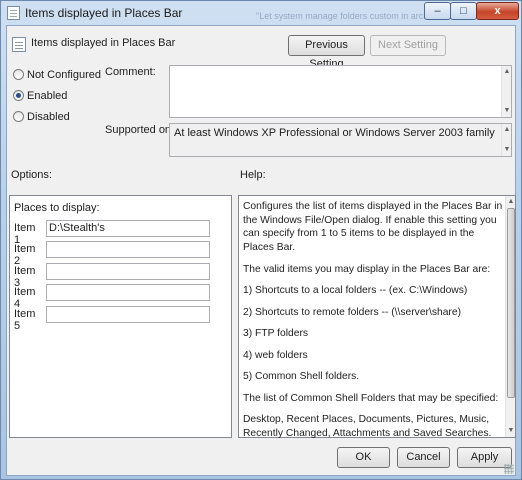 The height and width of the screenshot is (480, 522). Describe the element at coordinates (326, 52) in the screenshot. I see `previous-setting-button: Previous Setting` at that location.